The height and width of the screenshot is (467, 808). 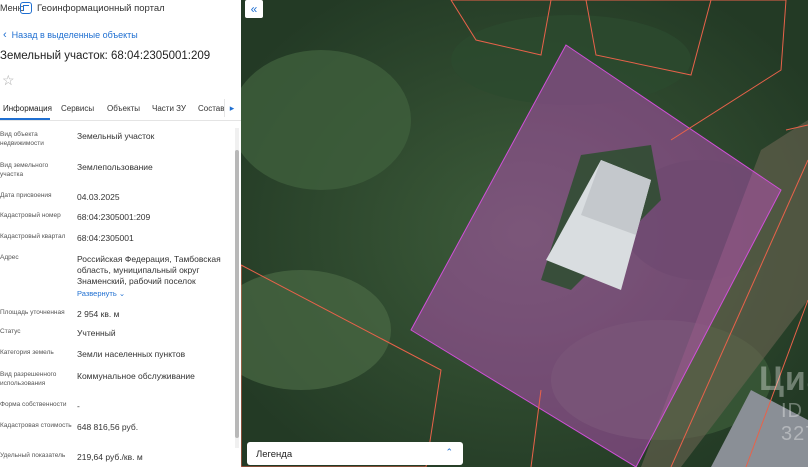 I want to click on info-value: 68:04:2305001, so click(x=105, y=238).